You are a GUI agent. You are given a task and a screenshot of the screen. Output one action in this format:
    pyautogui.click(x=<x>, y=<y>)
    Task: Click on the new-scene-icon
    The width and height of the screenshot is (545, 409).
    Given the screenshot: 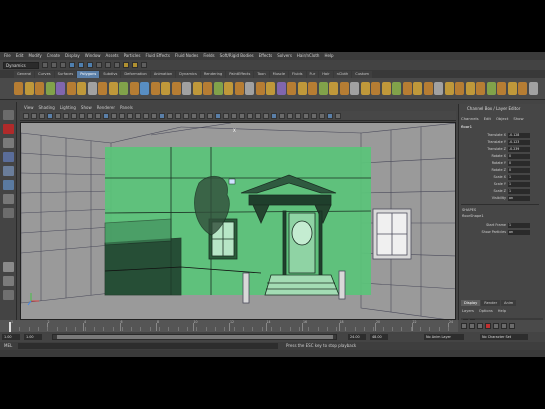 What is the action you would take?
    pyautogui.click(x=45, y=65)
    